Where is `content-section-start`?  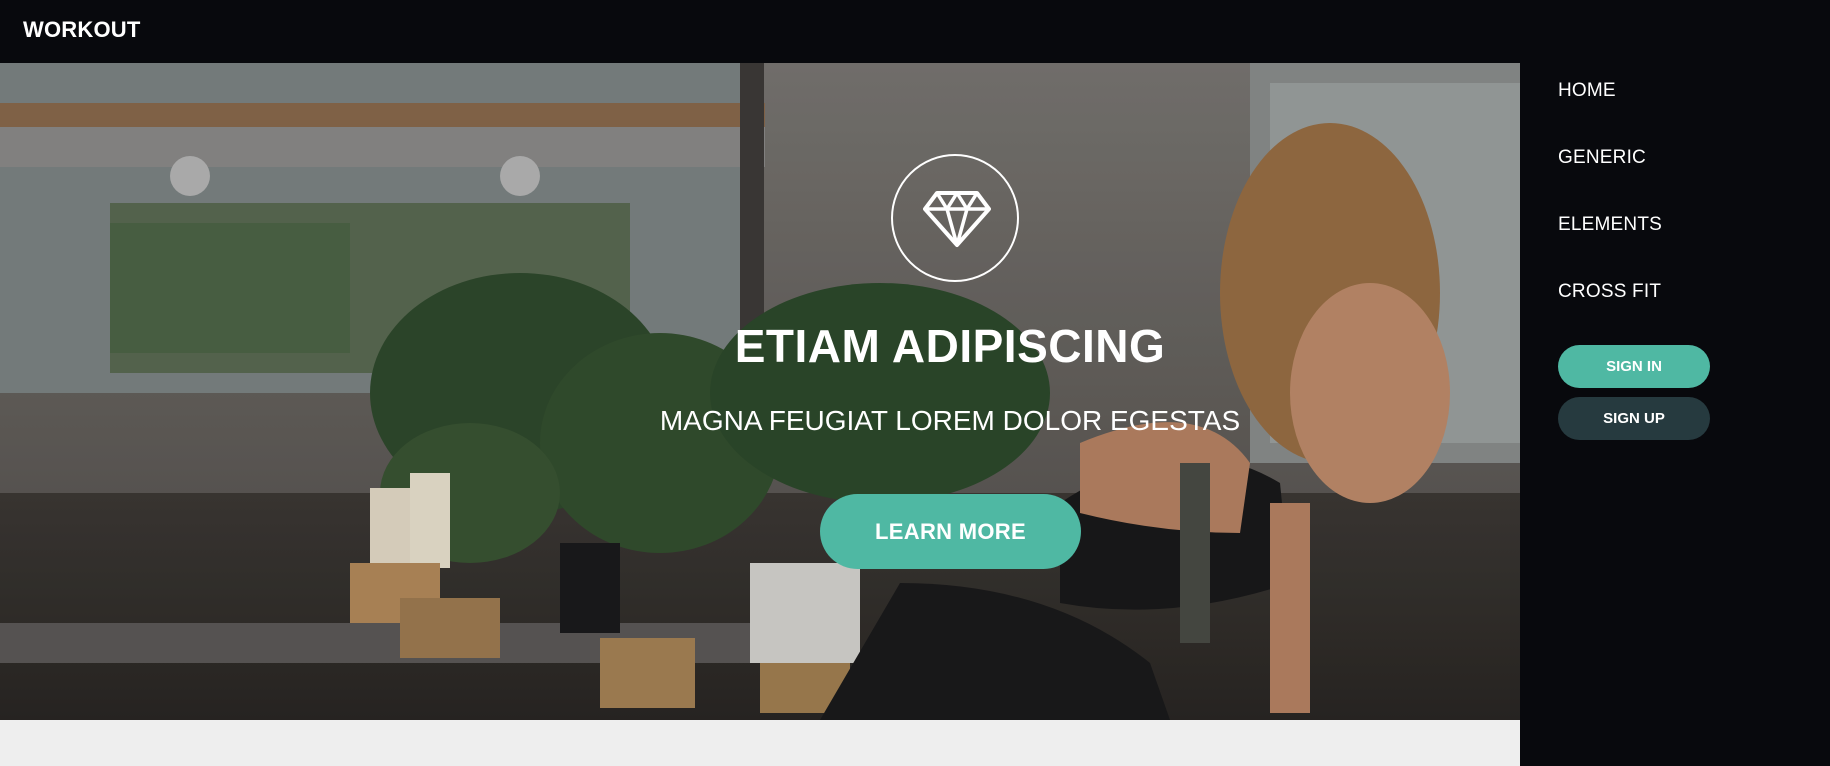 content-section-start is located at coordinates (760, 743).